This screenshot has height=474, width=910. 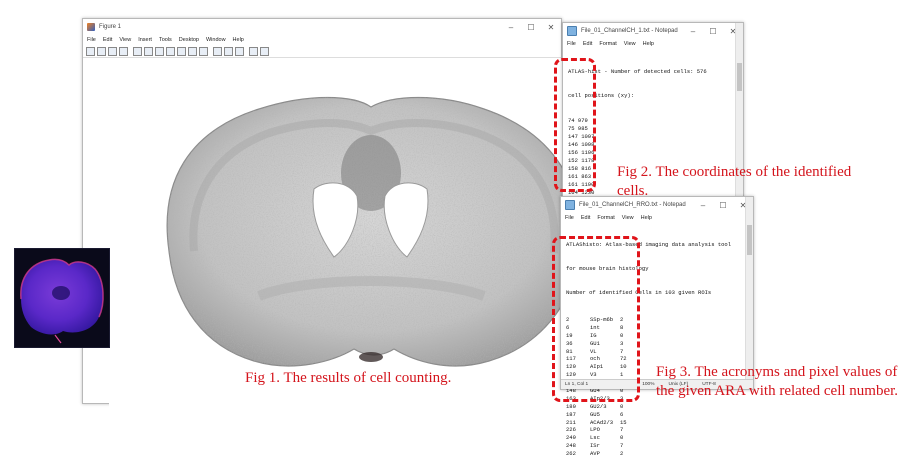 I want to click on acronyms-highlight-box, so click(x=596, y=319).